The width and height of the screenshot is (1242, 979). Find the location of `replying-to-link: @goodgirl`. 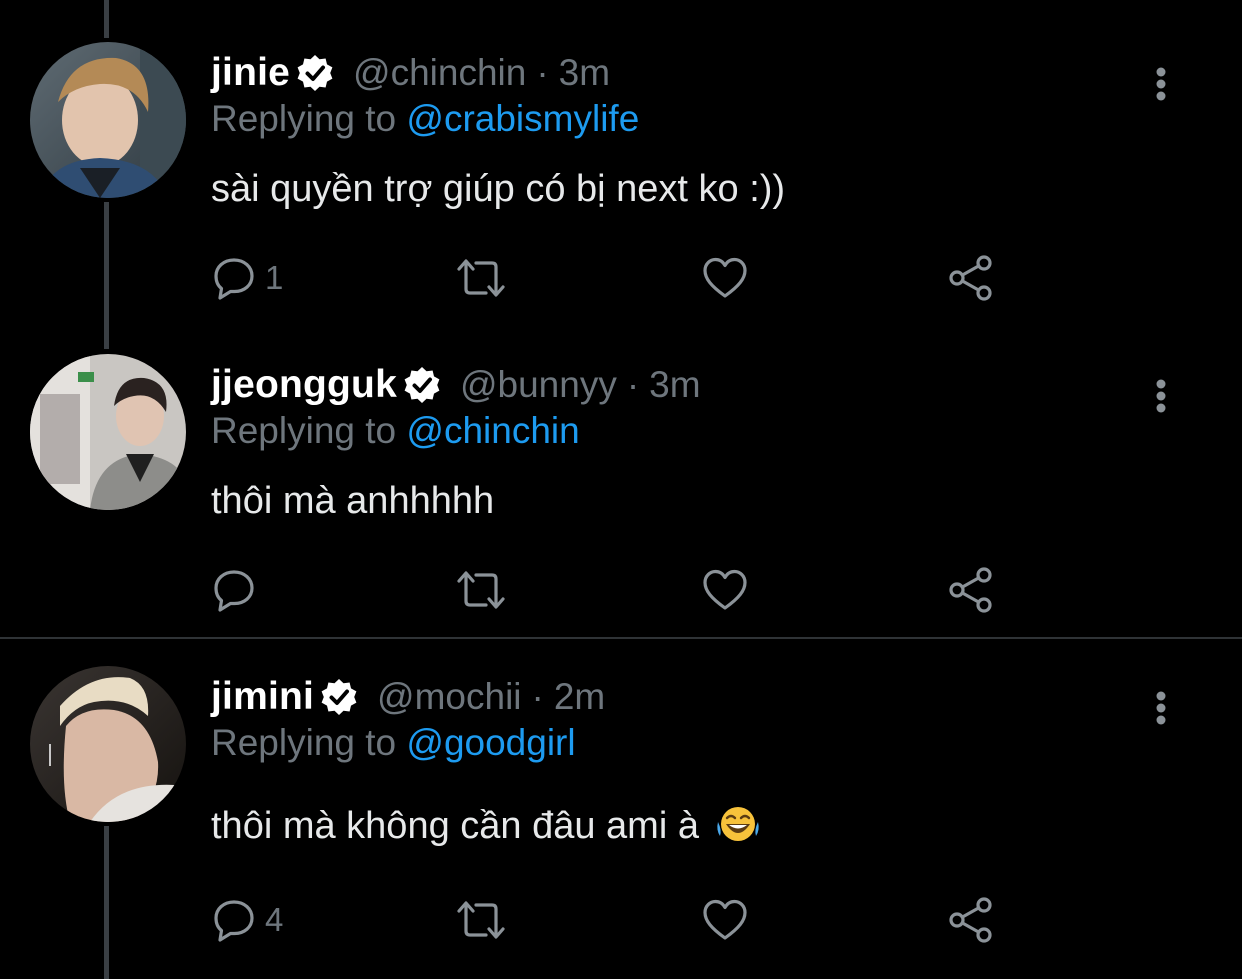

replying-to-link: @goodgirl is located at coordinates (490, 742).